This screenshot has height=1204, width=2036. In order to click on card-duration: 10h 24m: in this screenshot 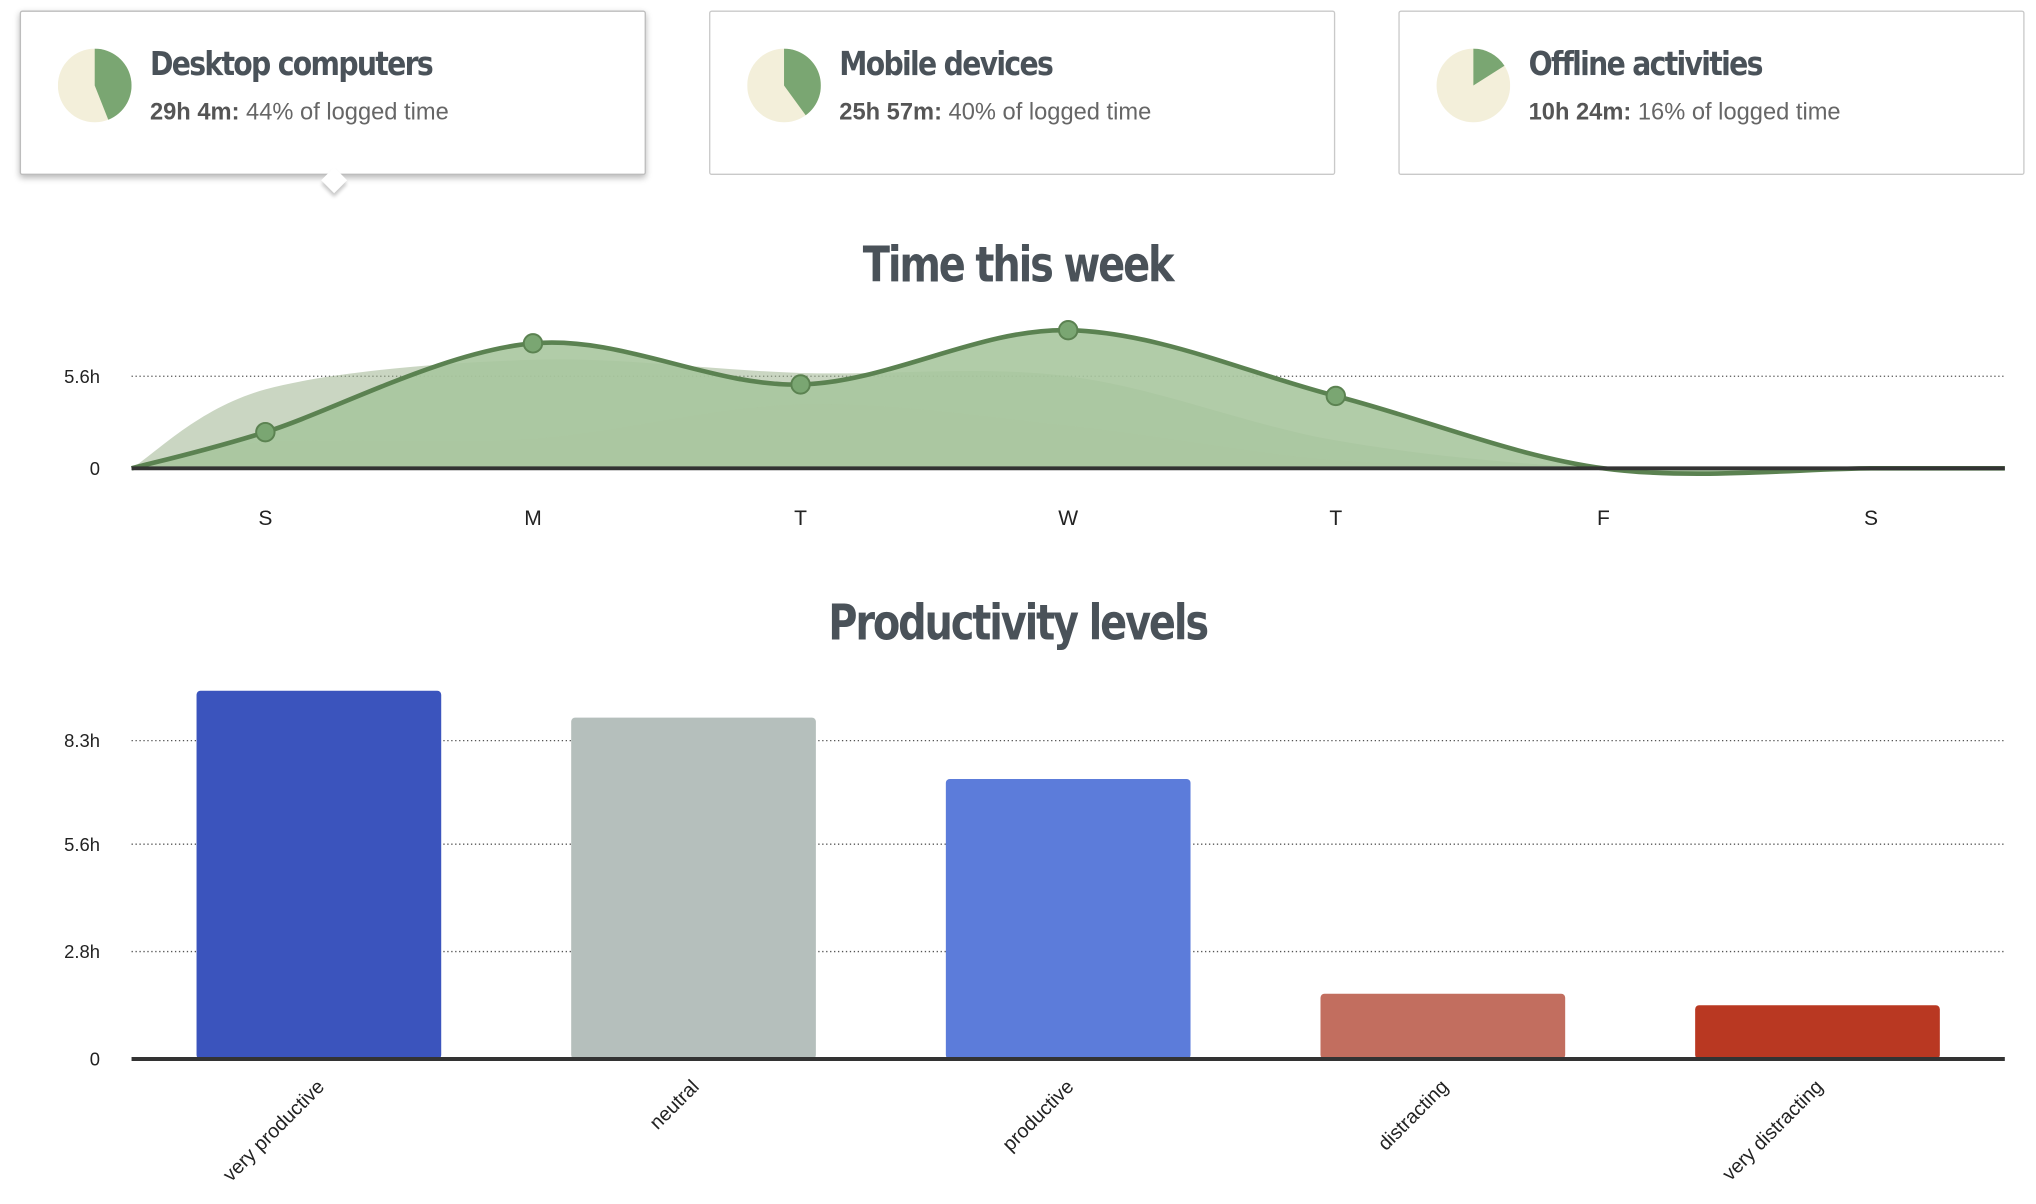, I will do `click(1580, 111)`.